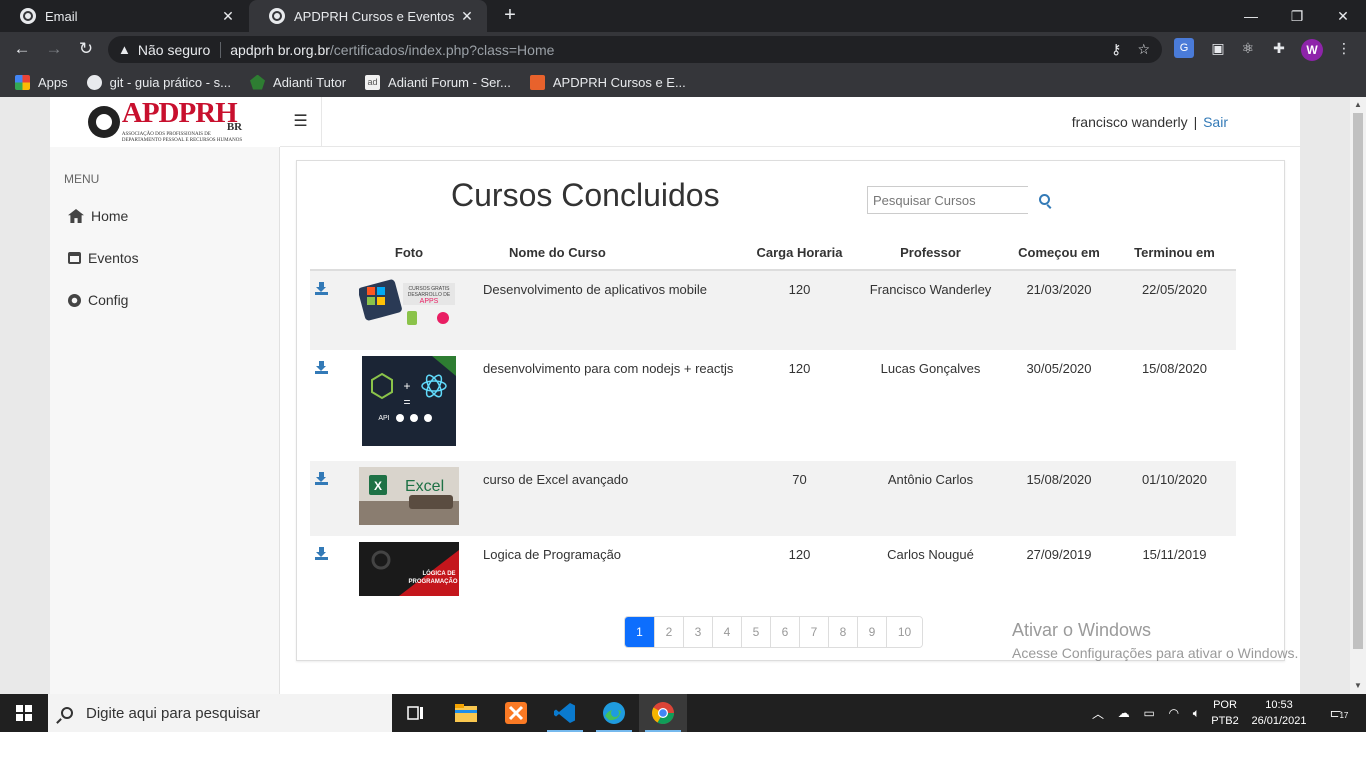  Describe the element at coordinates (94, 82) in the screenshot. I see `globe-icon` at that location.